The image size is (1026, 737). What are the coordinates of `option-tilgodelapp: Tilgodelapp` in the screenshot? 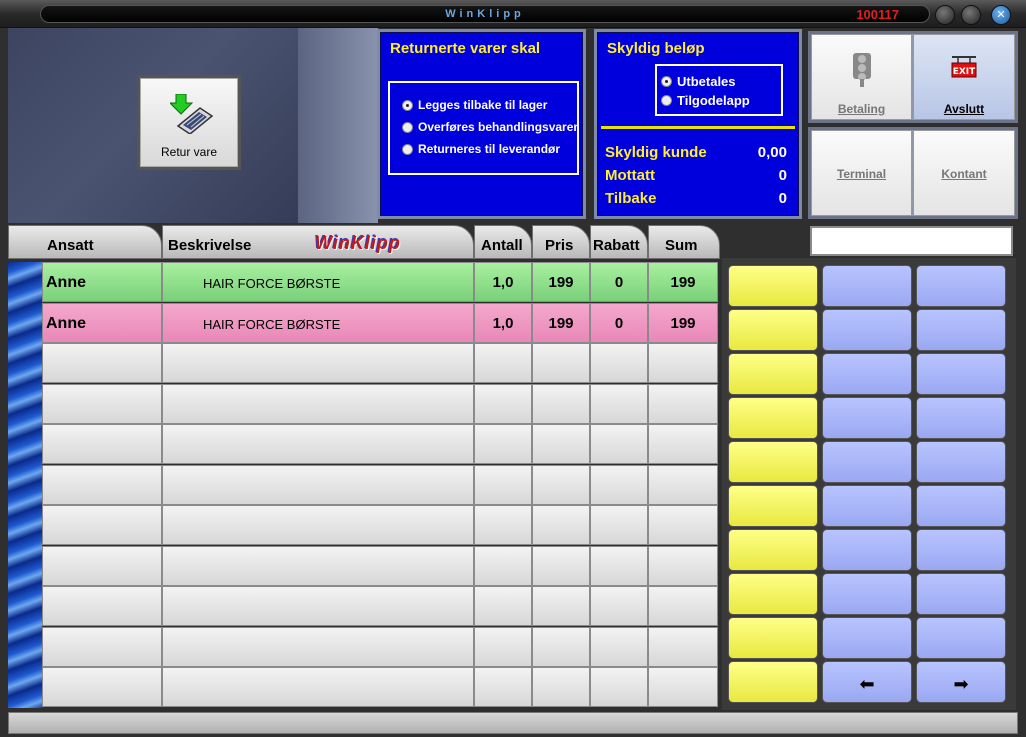 It's located at (705, 100).